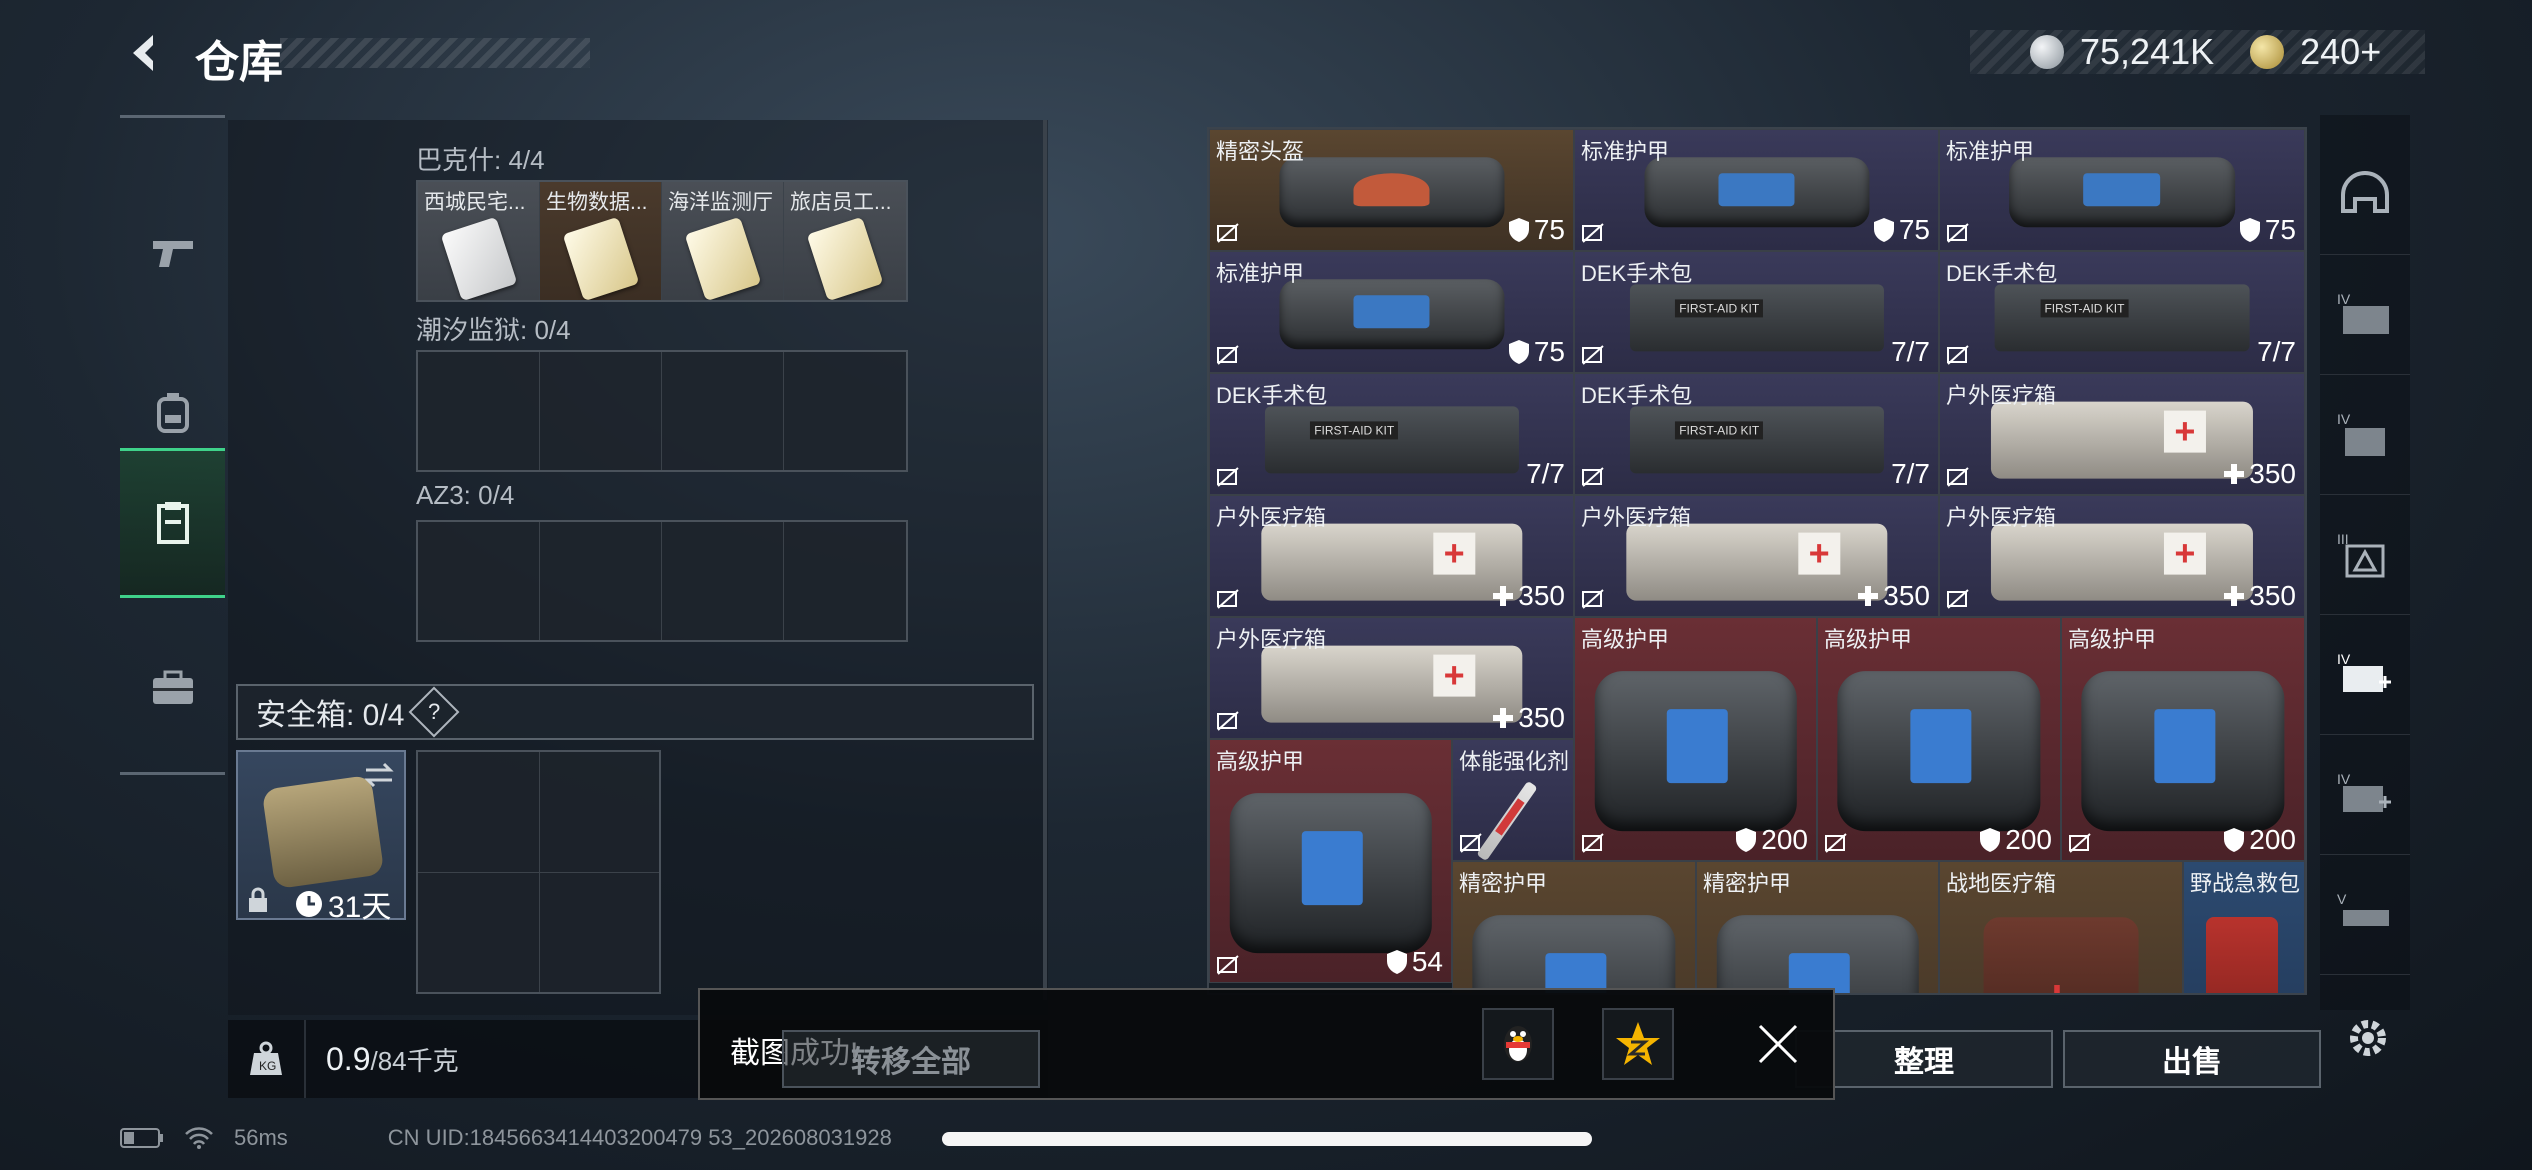  What do you see at coordinates (1272, 395) in the screenshot?
I see `item-name: DEK手术包` at bounding box center [1272, 395].